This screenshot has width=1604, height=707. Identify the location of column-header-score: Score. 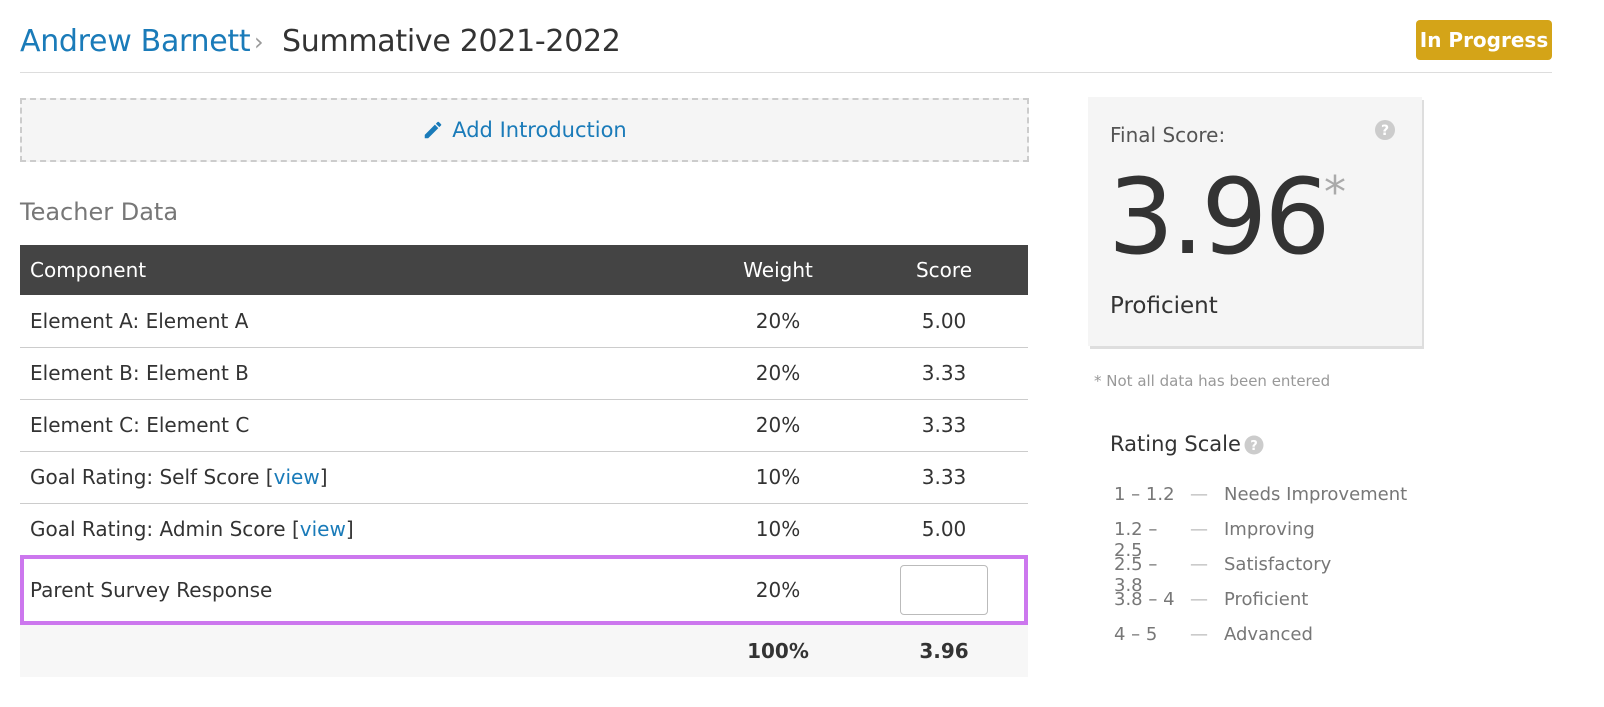
(943, 270).